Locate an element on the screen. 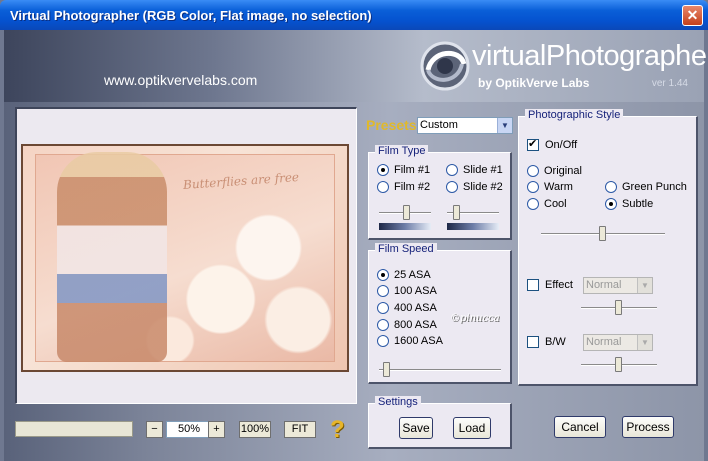 This screenshot has height=461, width=708. film-type-film1-radio: Film #1 is located at coordinates (403, 170).